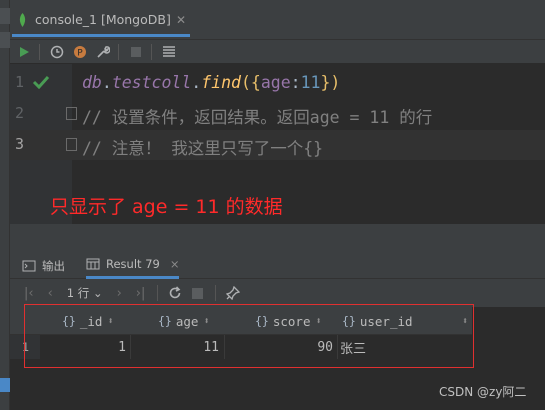 The width and height of the screenshot is (545, 410). I want to click on code-brace: }, so click(325, 82).